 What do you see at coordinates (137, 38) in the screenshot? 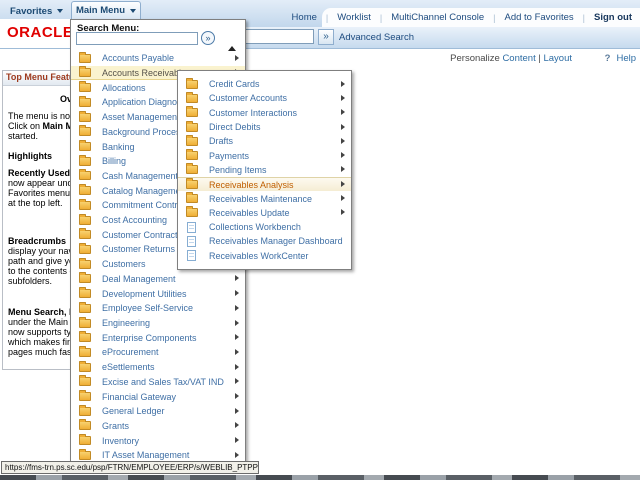
I see `menu-search-input` at bounding box center [137, 38].